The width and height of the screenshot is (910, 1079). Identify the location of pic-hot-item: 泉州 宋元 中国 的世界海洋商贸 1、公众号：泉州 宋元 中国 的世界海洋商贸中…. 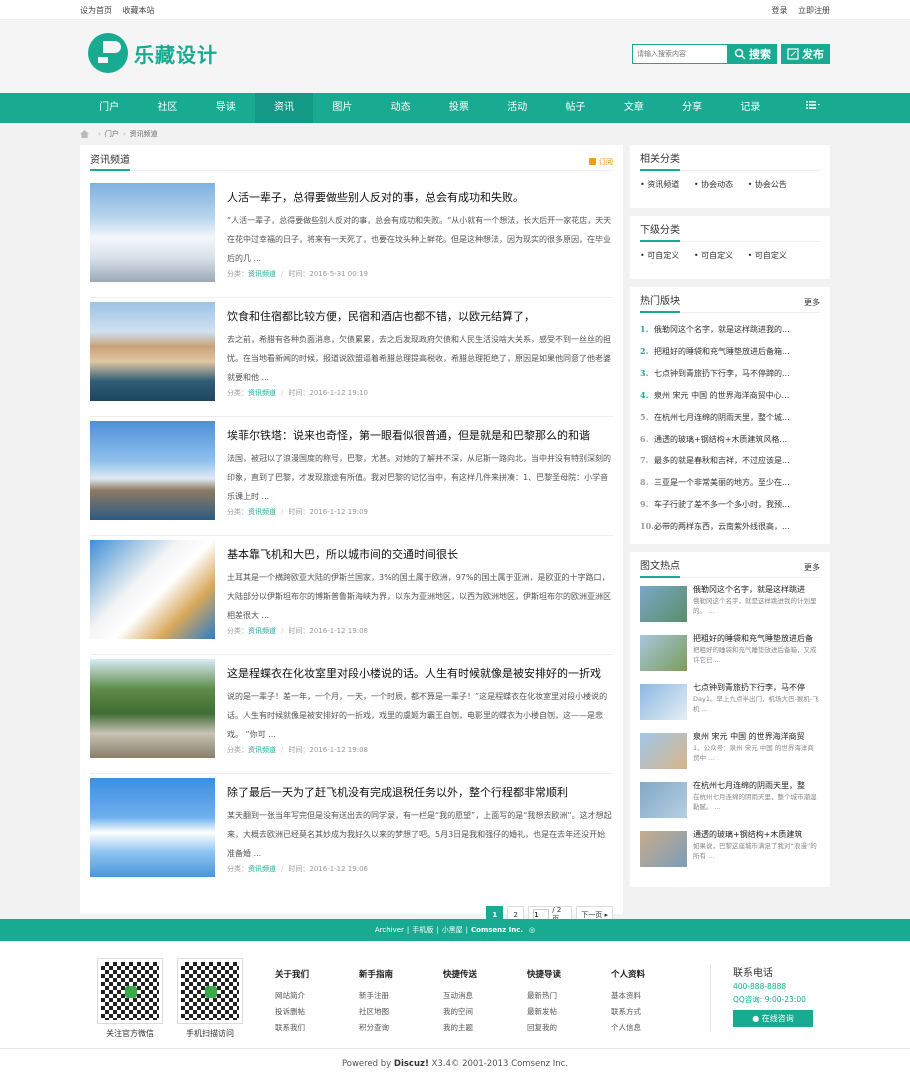
(730, 755).